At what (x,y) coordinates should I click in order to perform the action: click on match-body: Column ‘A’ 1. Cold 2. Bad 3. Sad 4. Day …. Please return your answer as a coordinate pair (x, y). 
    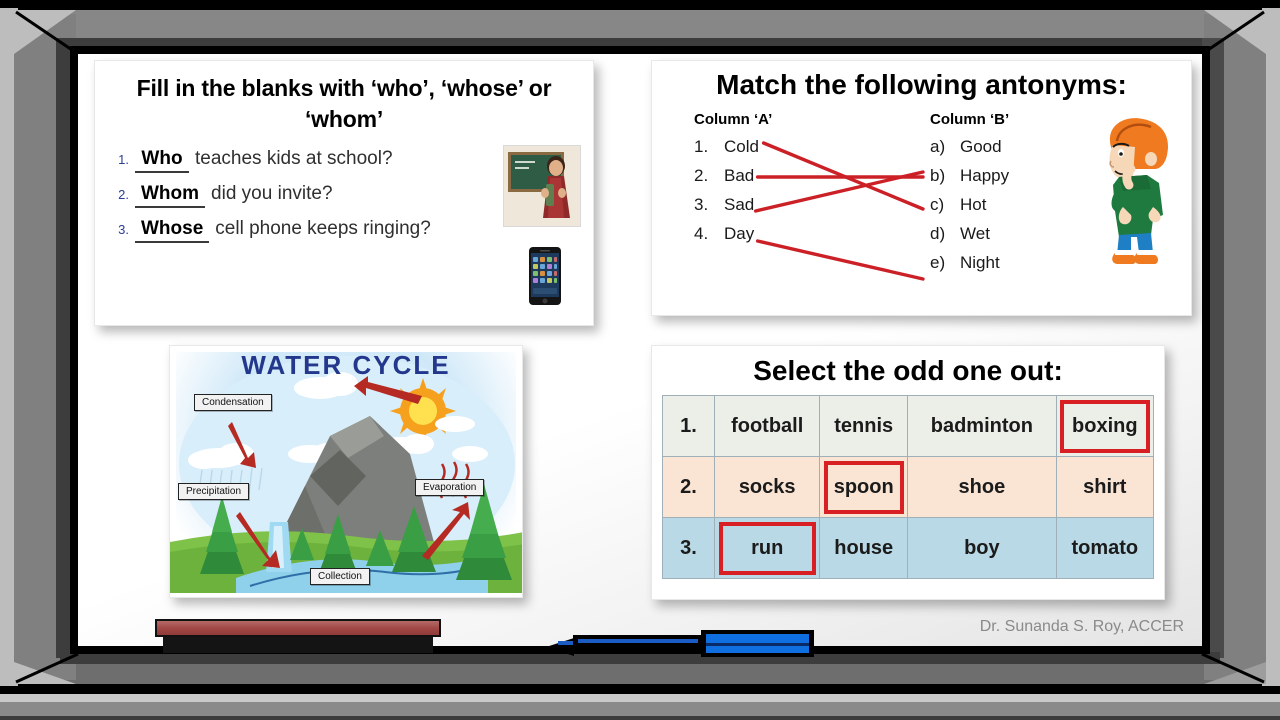
    Looking at the image, I should click on (921, 205).